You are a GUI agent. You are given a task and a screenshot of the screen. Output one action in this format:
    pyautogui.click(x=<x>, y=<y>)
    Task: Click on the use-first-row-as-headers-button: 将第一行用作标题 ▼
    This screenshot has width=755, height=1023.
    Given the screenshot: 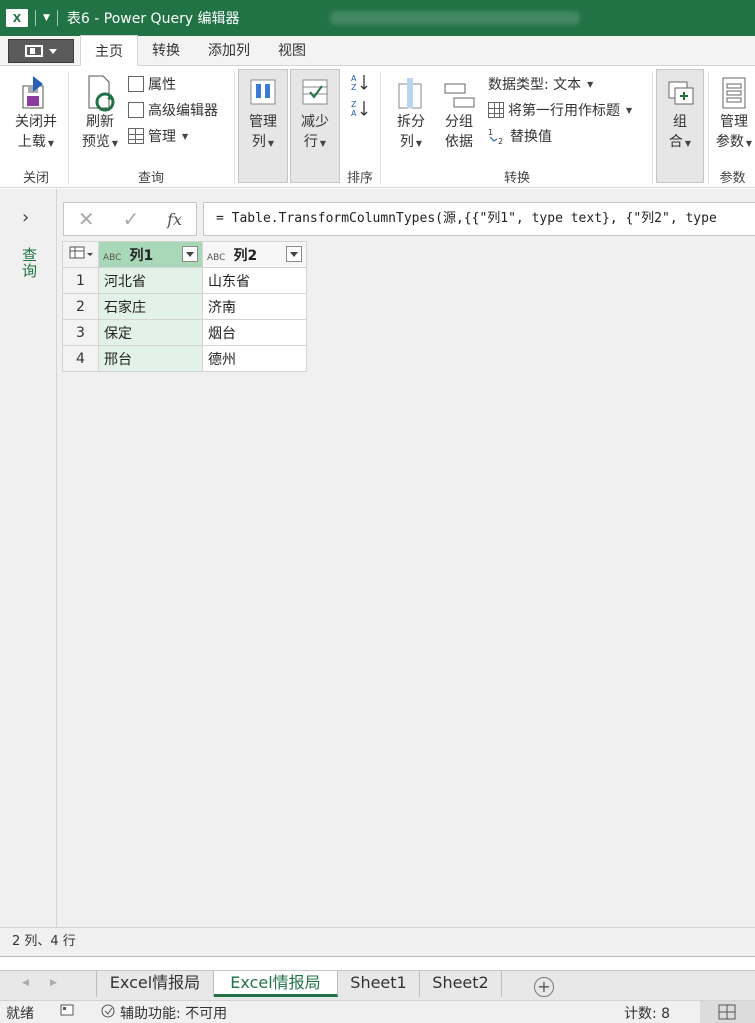 What is the action you would take?
    pyautogui.click(x=560, y=110)
    